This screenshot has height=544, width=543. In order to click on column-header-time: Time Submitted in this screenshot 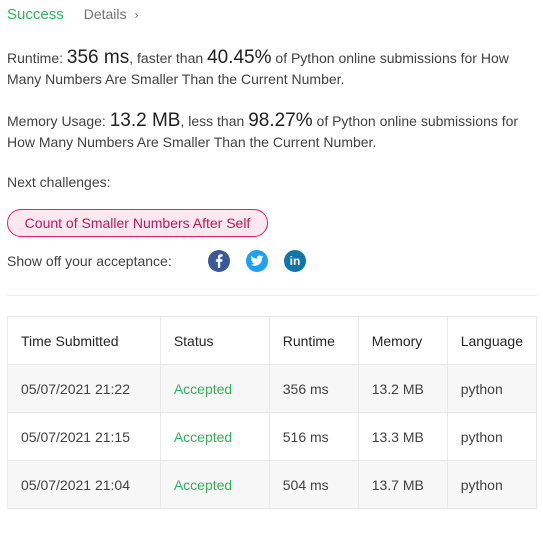, I will do `click(84, 340)`.